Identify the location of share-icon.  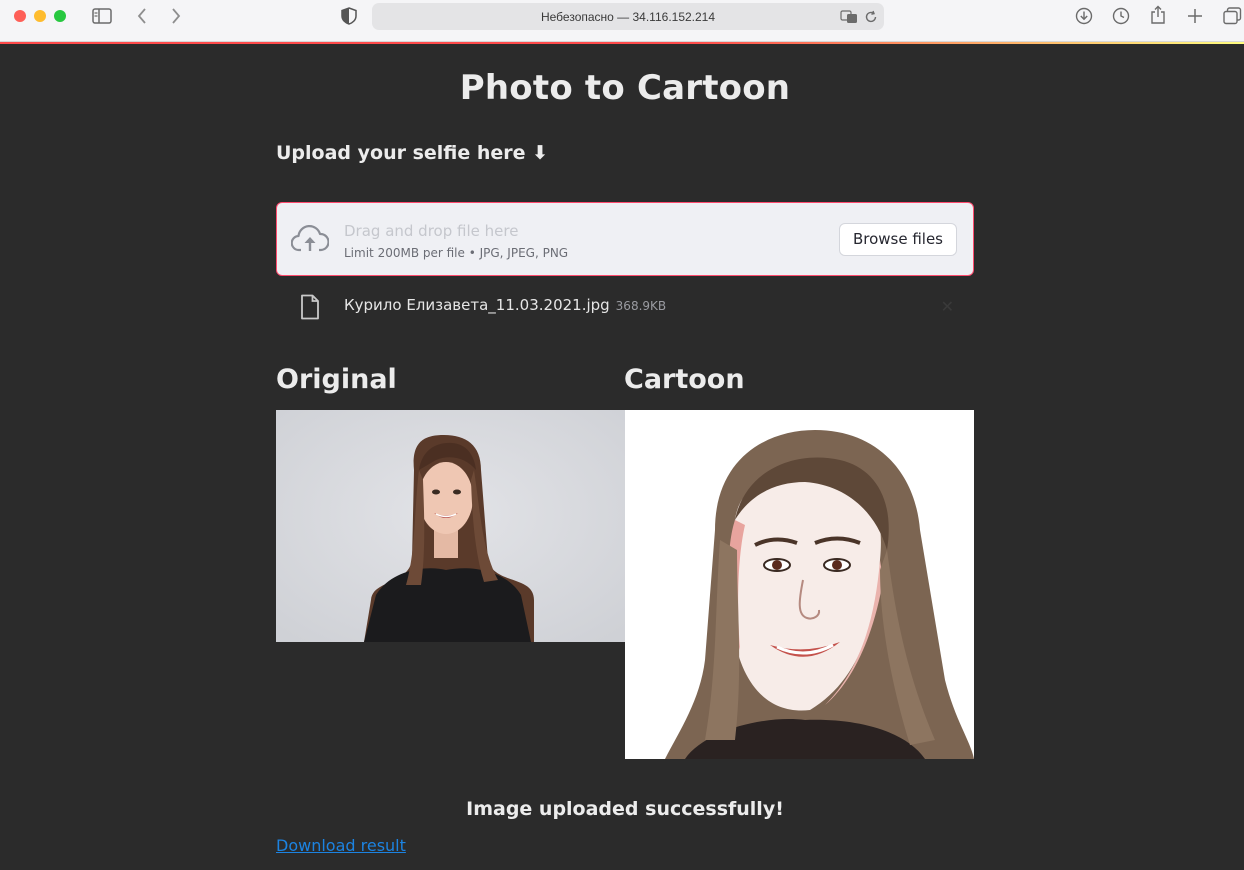
(1158, 15).